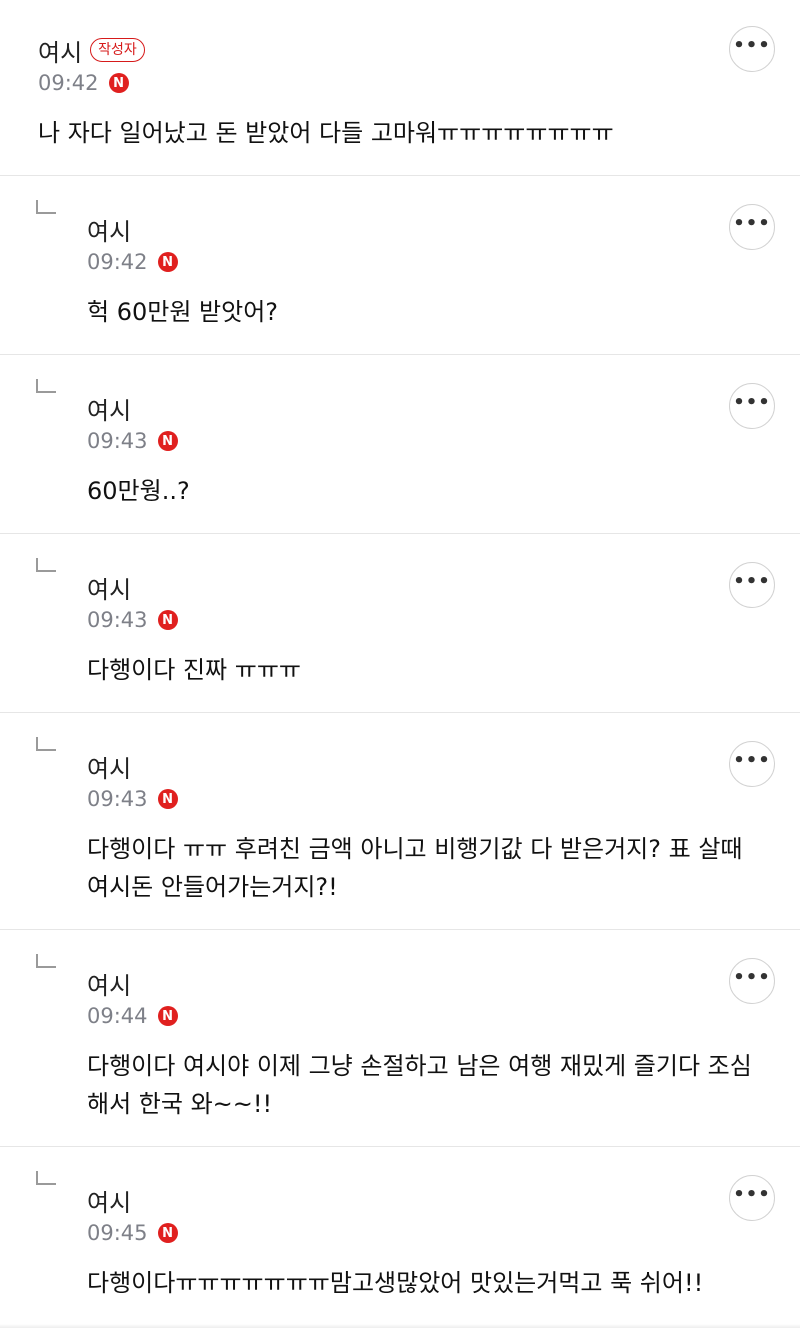  I want to click on reply-item: 여시 09:43 N 다행이다 진짜 ㅠㅠㅠ •••, so click(400, 623).